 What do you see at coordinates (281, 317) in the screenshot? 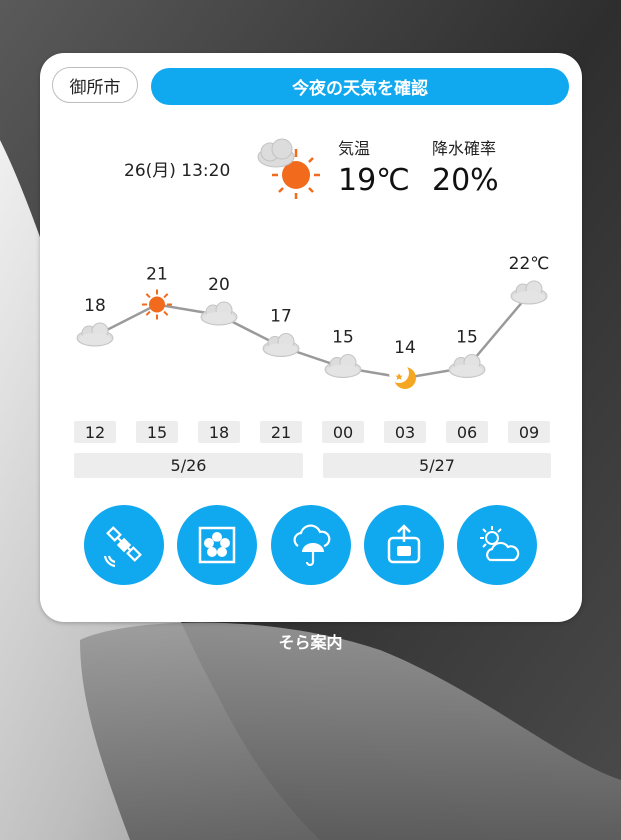
I see `temperature-label: 17` at bounding box center [281, 317].